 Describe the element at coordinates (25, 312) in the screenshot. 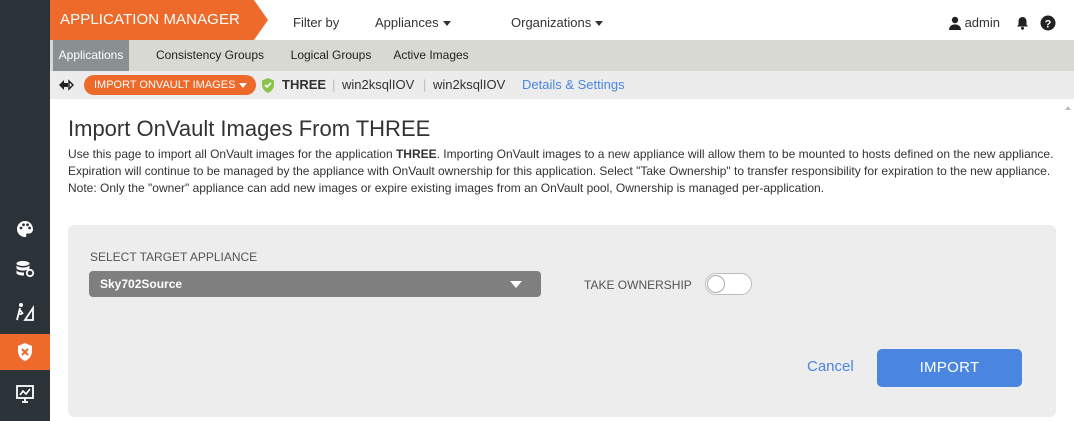

I see `workflow-icon` at that location.